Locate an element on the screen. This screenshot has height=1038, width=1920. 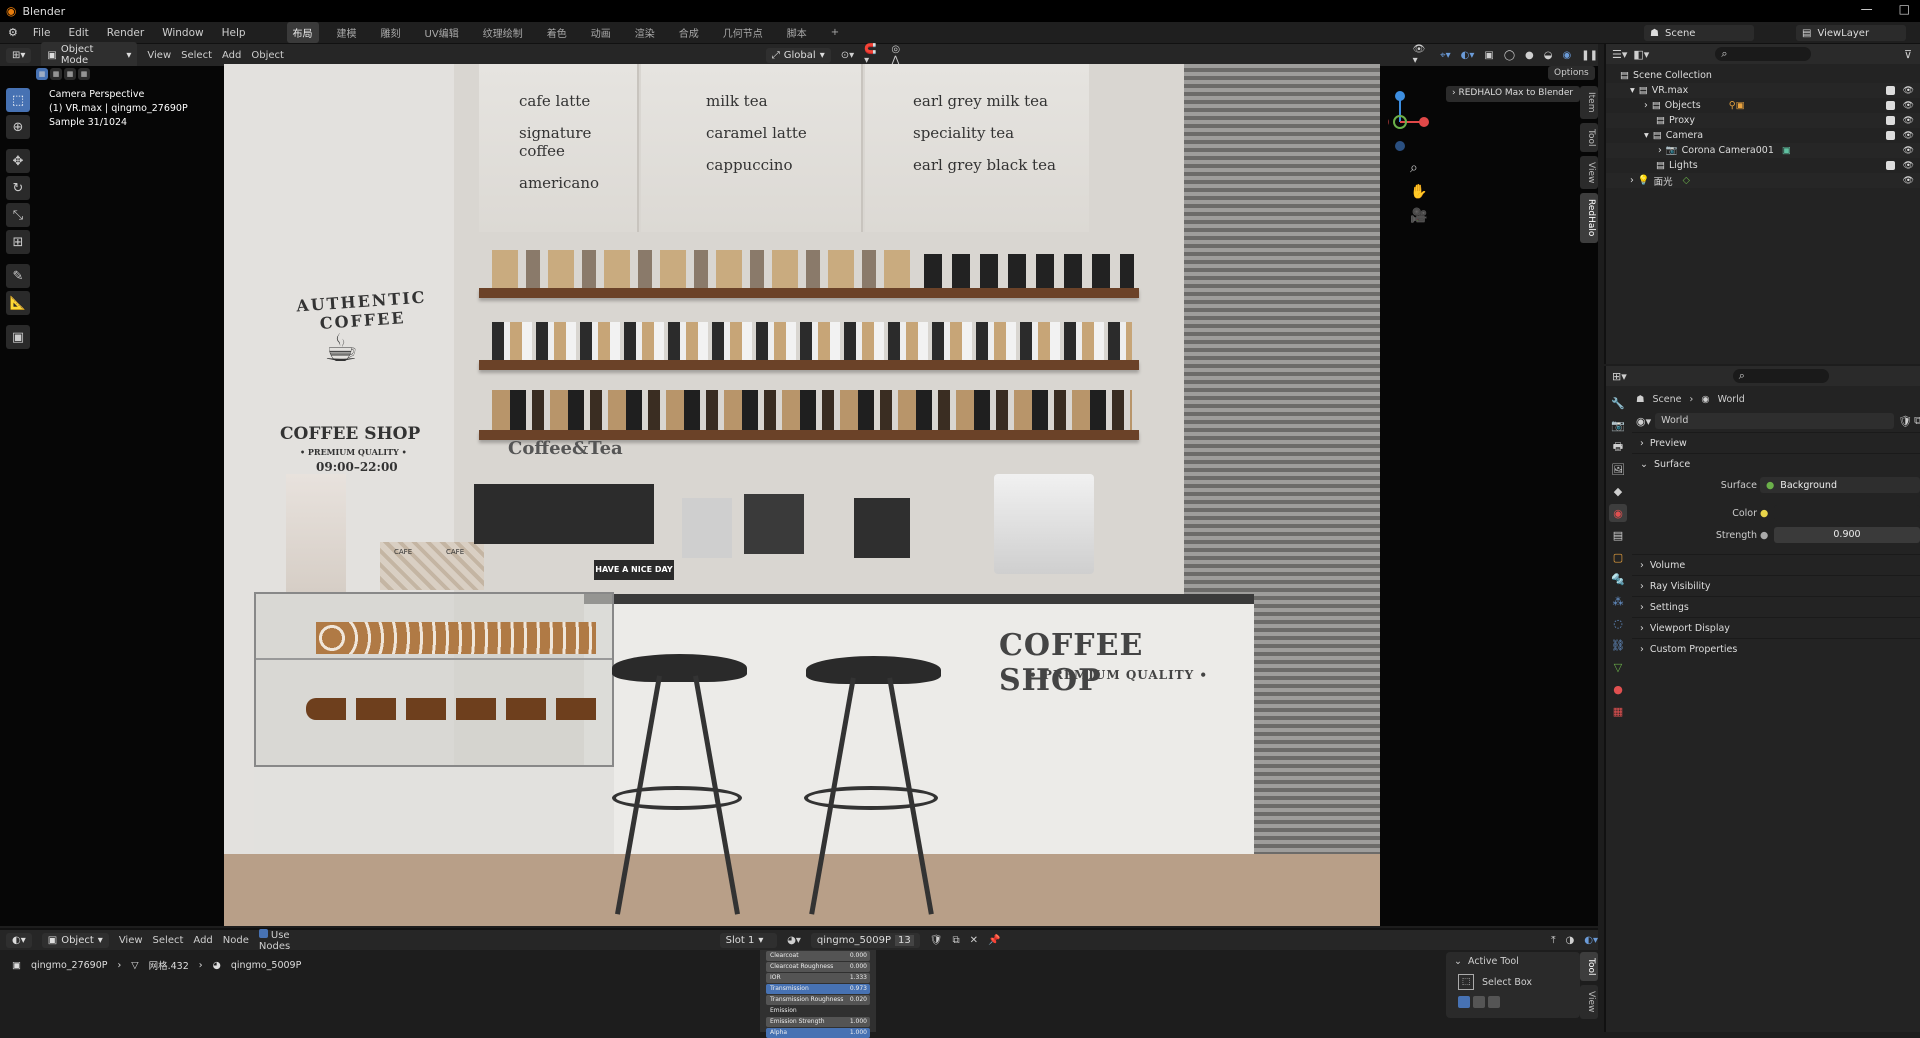
zoom-icon: ⌕ is located at coordinates (1418, 168).